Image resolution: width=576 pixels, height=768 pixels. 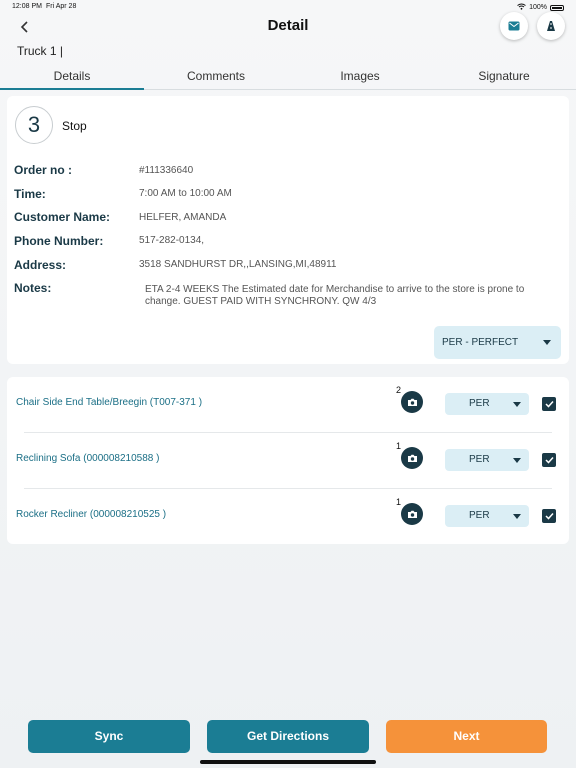 I want to click on order-value: #111336640, so click(x=166, y=170).